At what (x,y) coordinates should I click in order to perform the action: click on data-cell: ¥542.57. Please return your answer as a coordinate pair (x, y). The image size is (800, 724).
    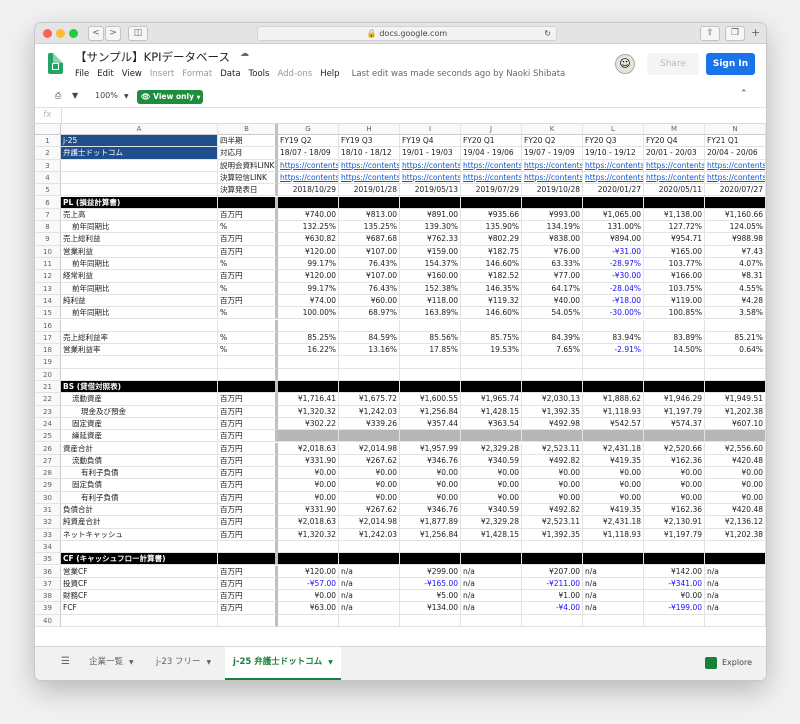
    Looking at the image, I should click on (613, 424).